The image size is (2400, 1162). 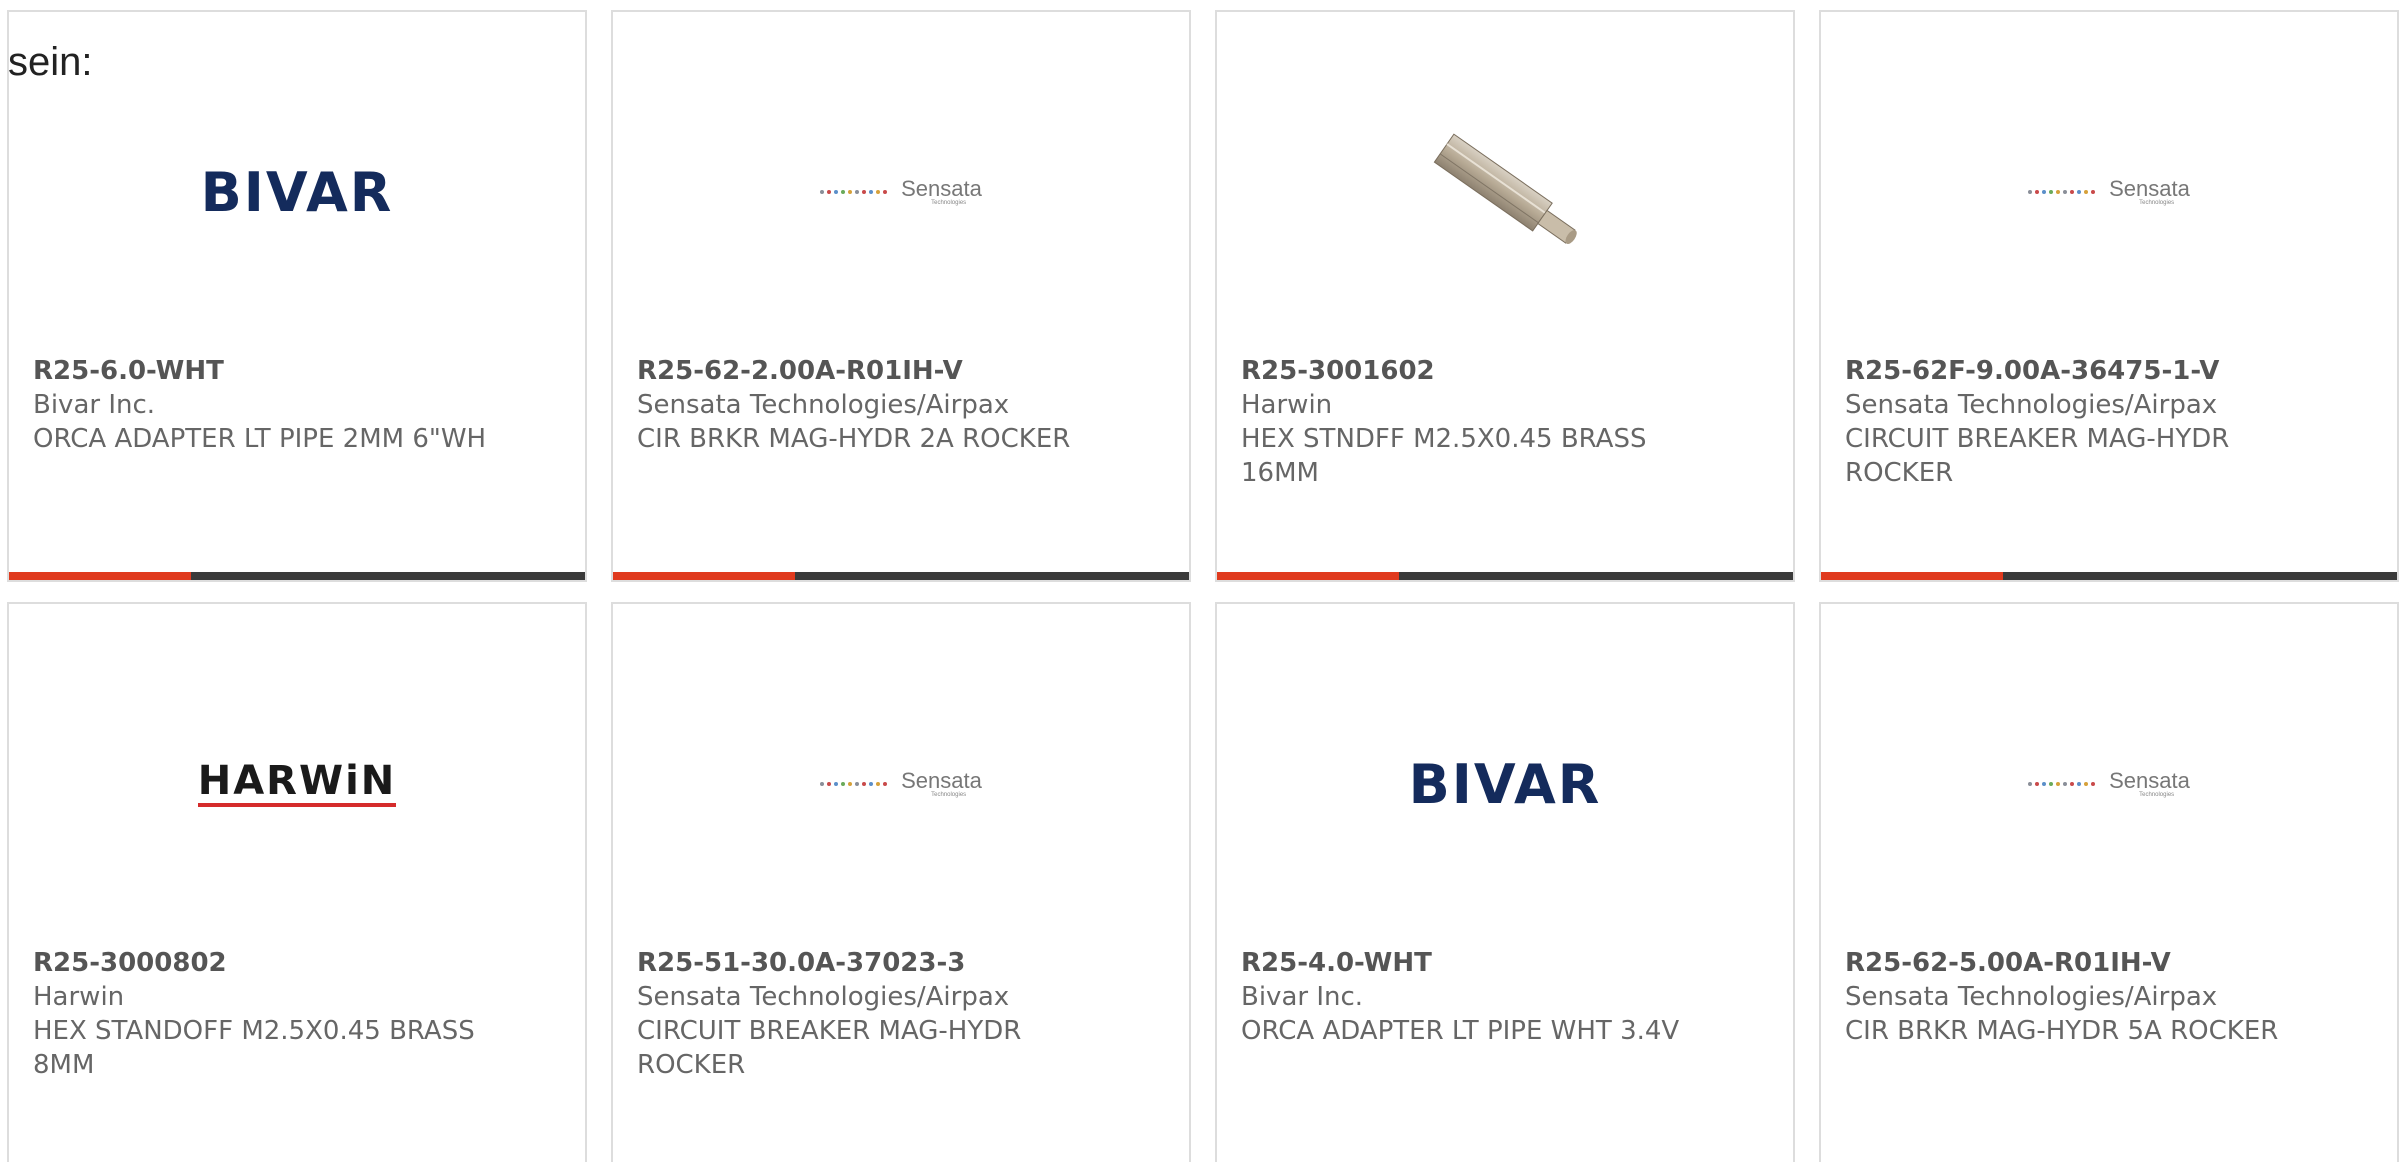 What do you see at coordinates (260, 439) in the screenshot?
I see `product-description: ORCA ADAPTER LT PIPE 2MM 6"WH` at bounding box center [260, 439].